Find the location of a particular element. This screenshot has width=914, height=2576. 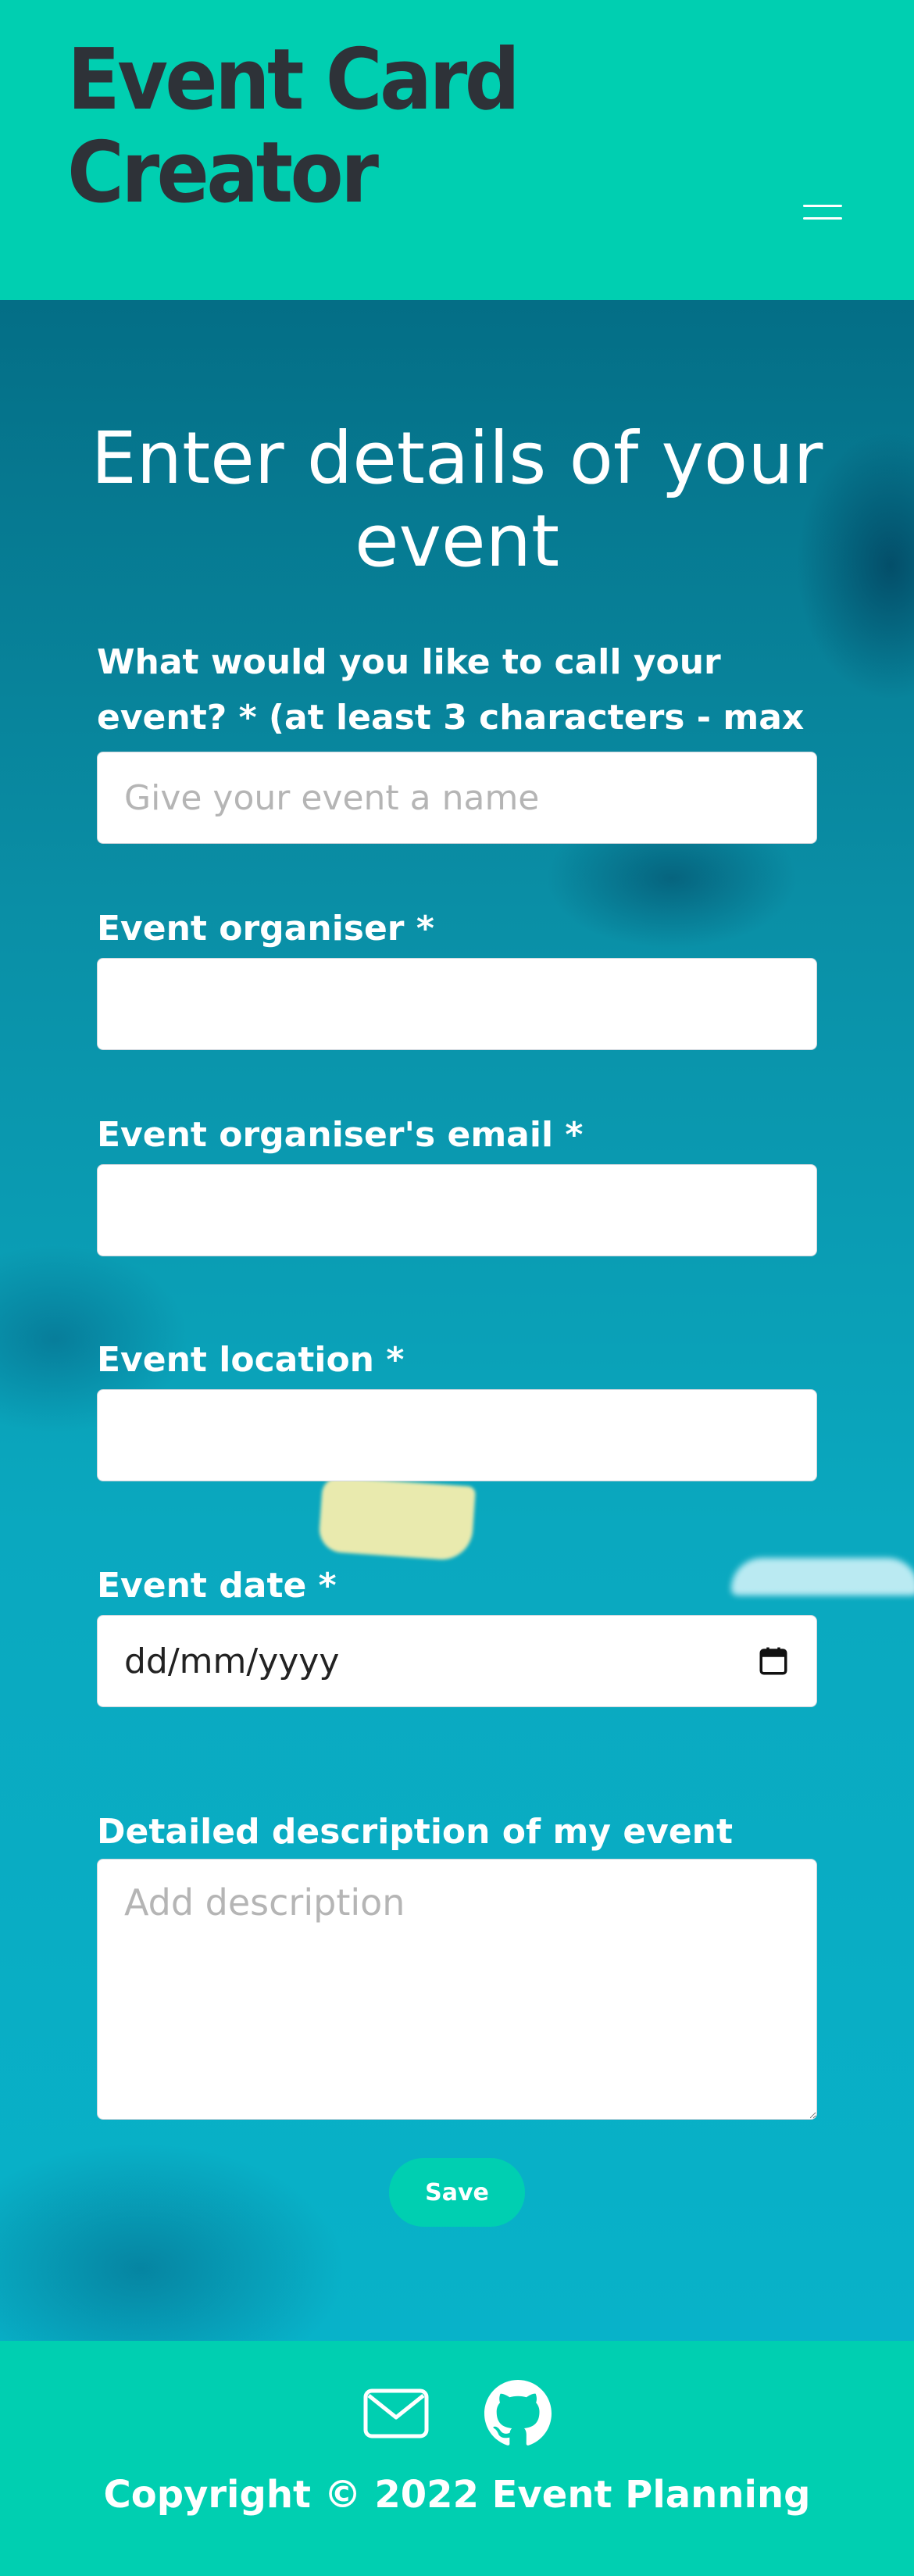

copyright-text: Copyright © 2022 Event Planning is located at coordinates (457, 2495).